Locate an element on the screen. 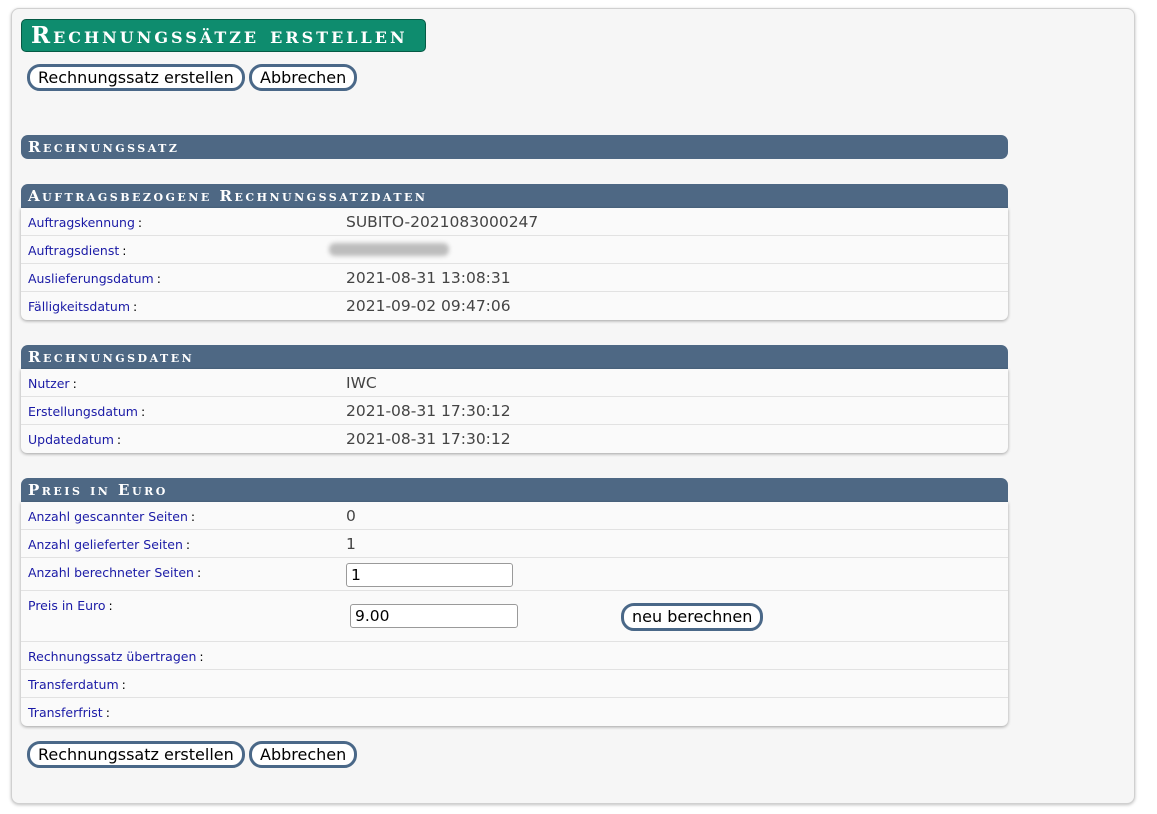  label-erstellungsdatum: Erstellungsdatum is located at coordinates (83, 411).